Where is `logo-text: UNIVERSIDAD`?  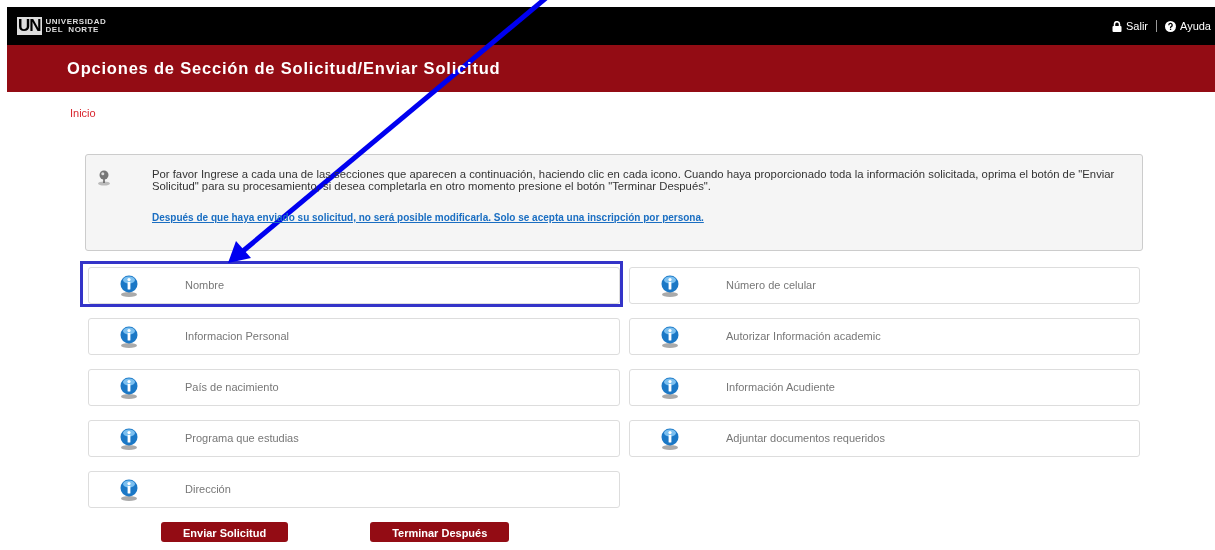
logo-text: UNIVERSIDAD is located at coordinates (76, 22).